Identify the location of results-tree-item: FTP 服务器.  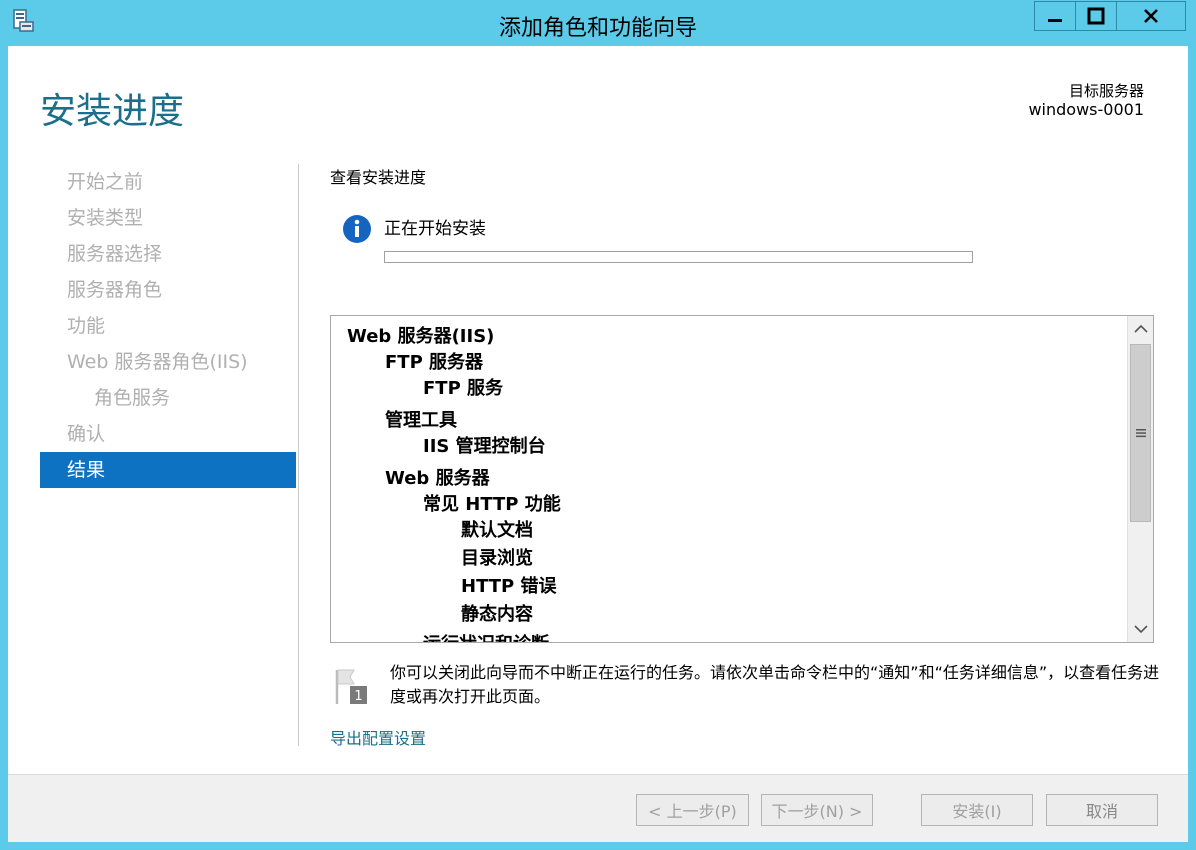
(434, 362).